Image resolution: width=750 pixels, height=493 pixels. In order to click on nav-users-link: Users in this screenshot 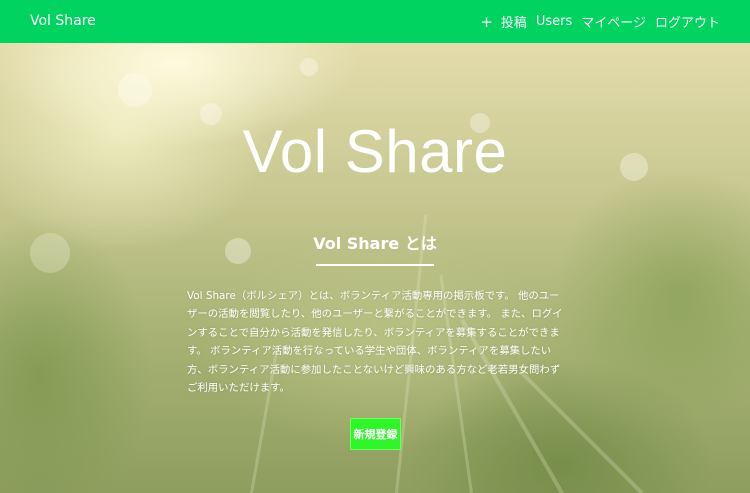, I will do `click(554, 21)`.